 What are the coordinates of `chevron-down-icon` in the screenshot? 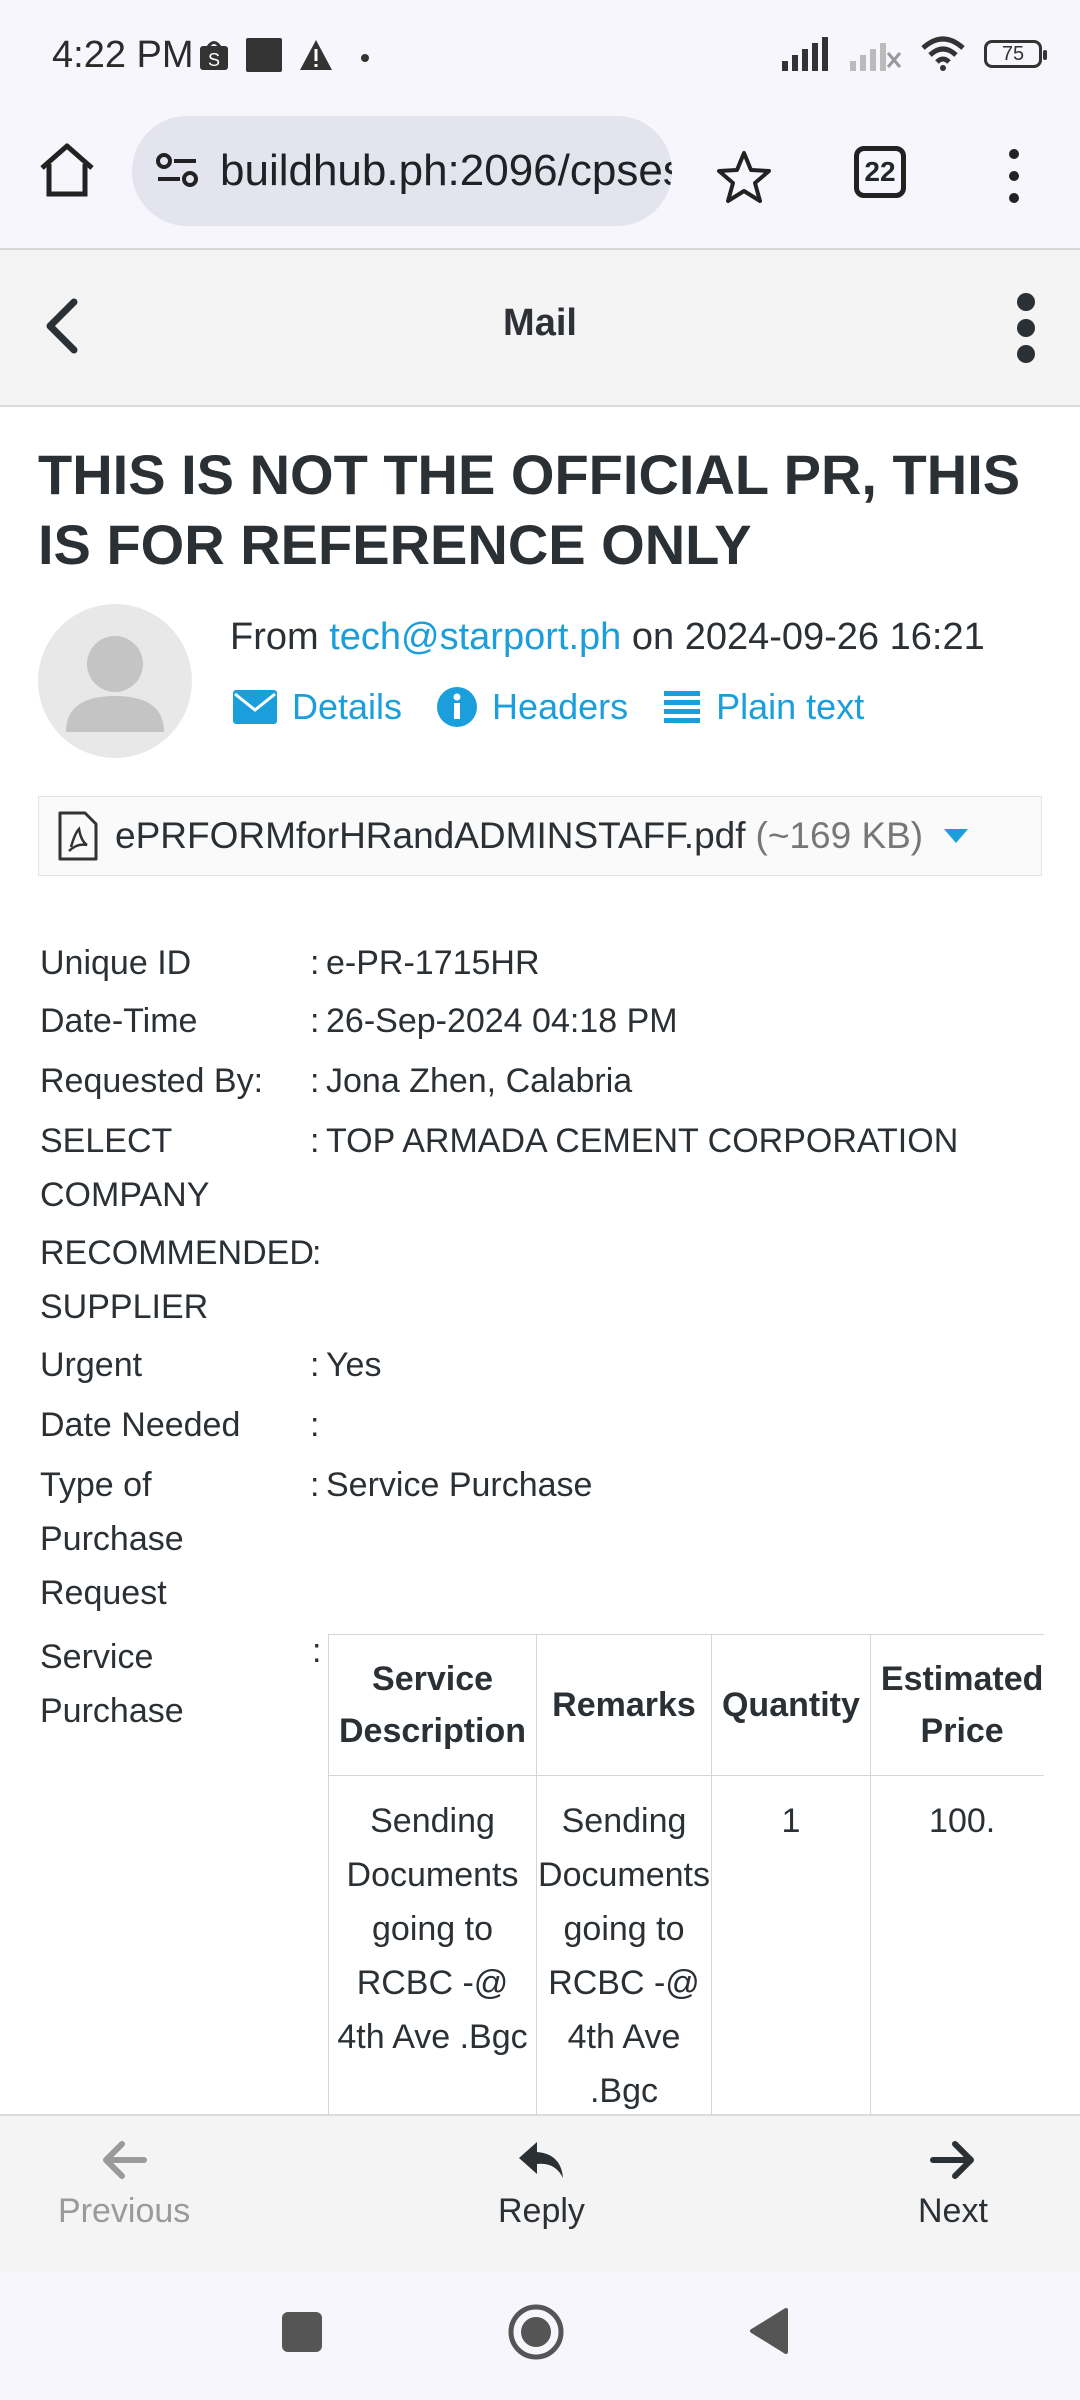 It's located at (956, 836).